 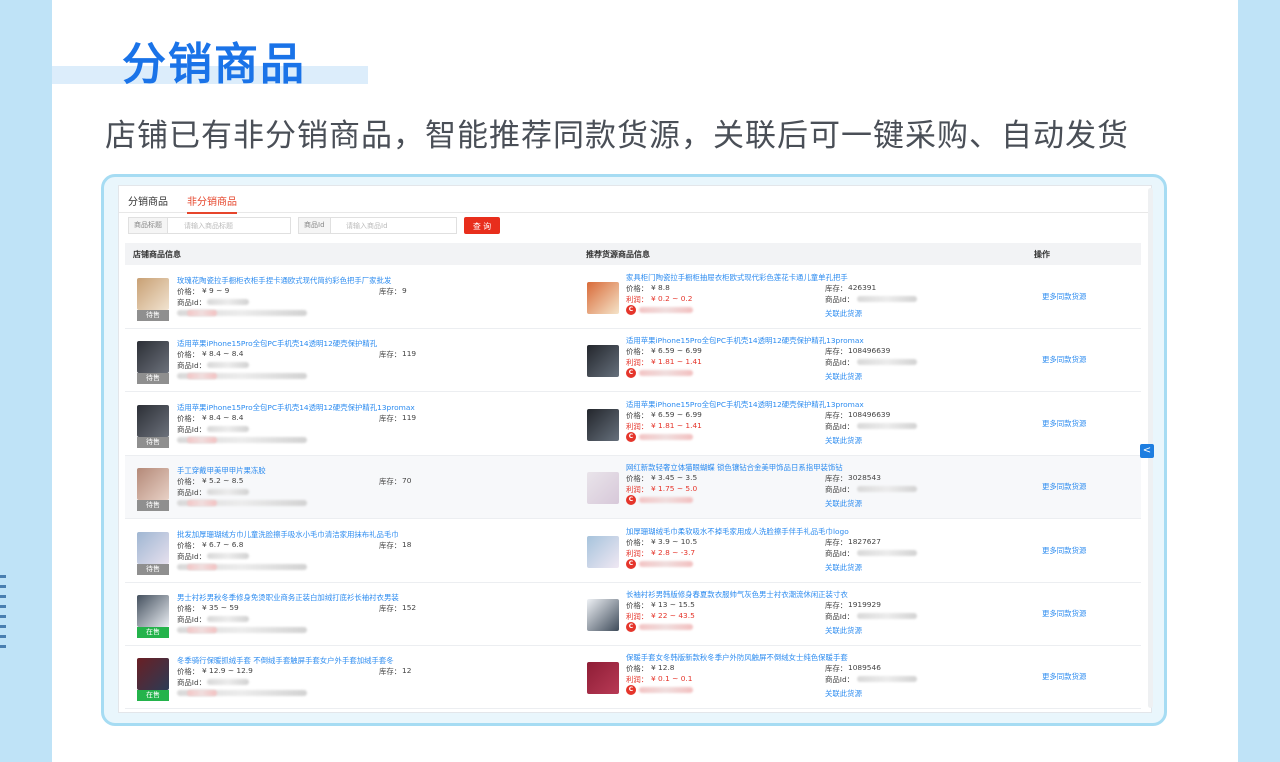 I want to click on id-search-input, so click(x=401, y=225).